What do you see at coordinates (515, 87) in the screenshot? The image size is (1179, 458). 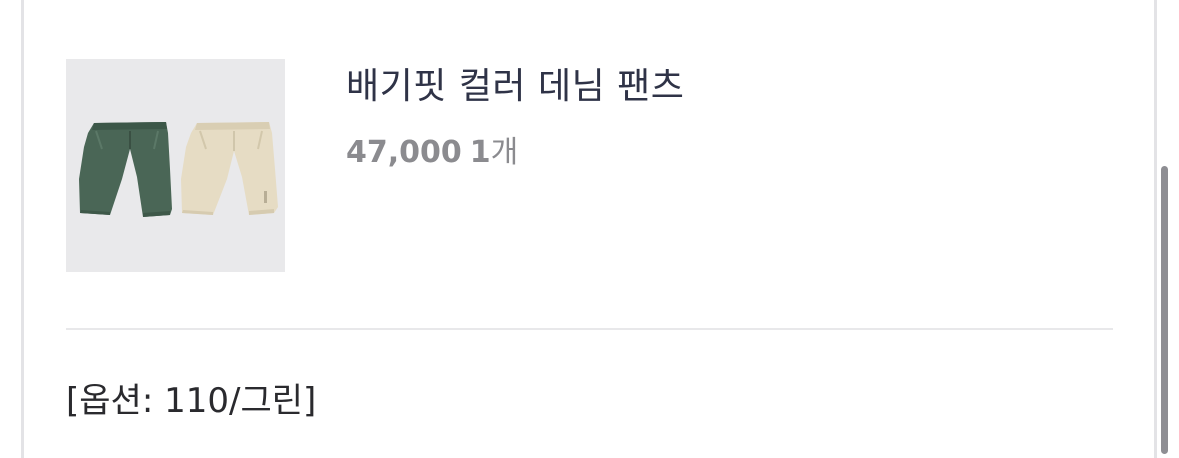 I see `product-name: 배기핏 컬러 데님 팬츠` at bounding box center [515, 87].